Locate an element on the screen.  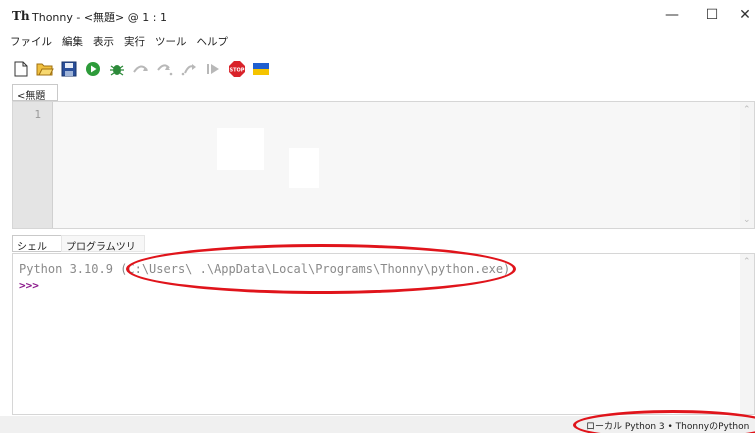
stop-icon: STOP is located at coordinates (237, 69).